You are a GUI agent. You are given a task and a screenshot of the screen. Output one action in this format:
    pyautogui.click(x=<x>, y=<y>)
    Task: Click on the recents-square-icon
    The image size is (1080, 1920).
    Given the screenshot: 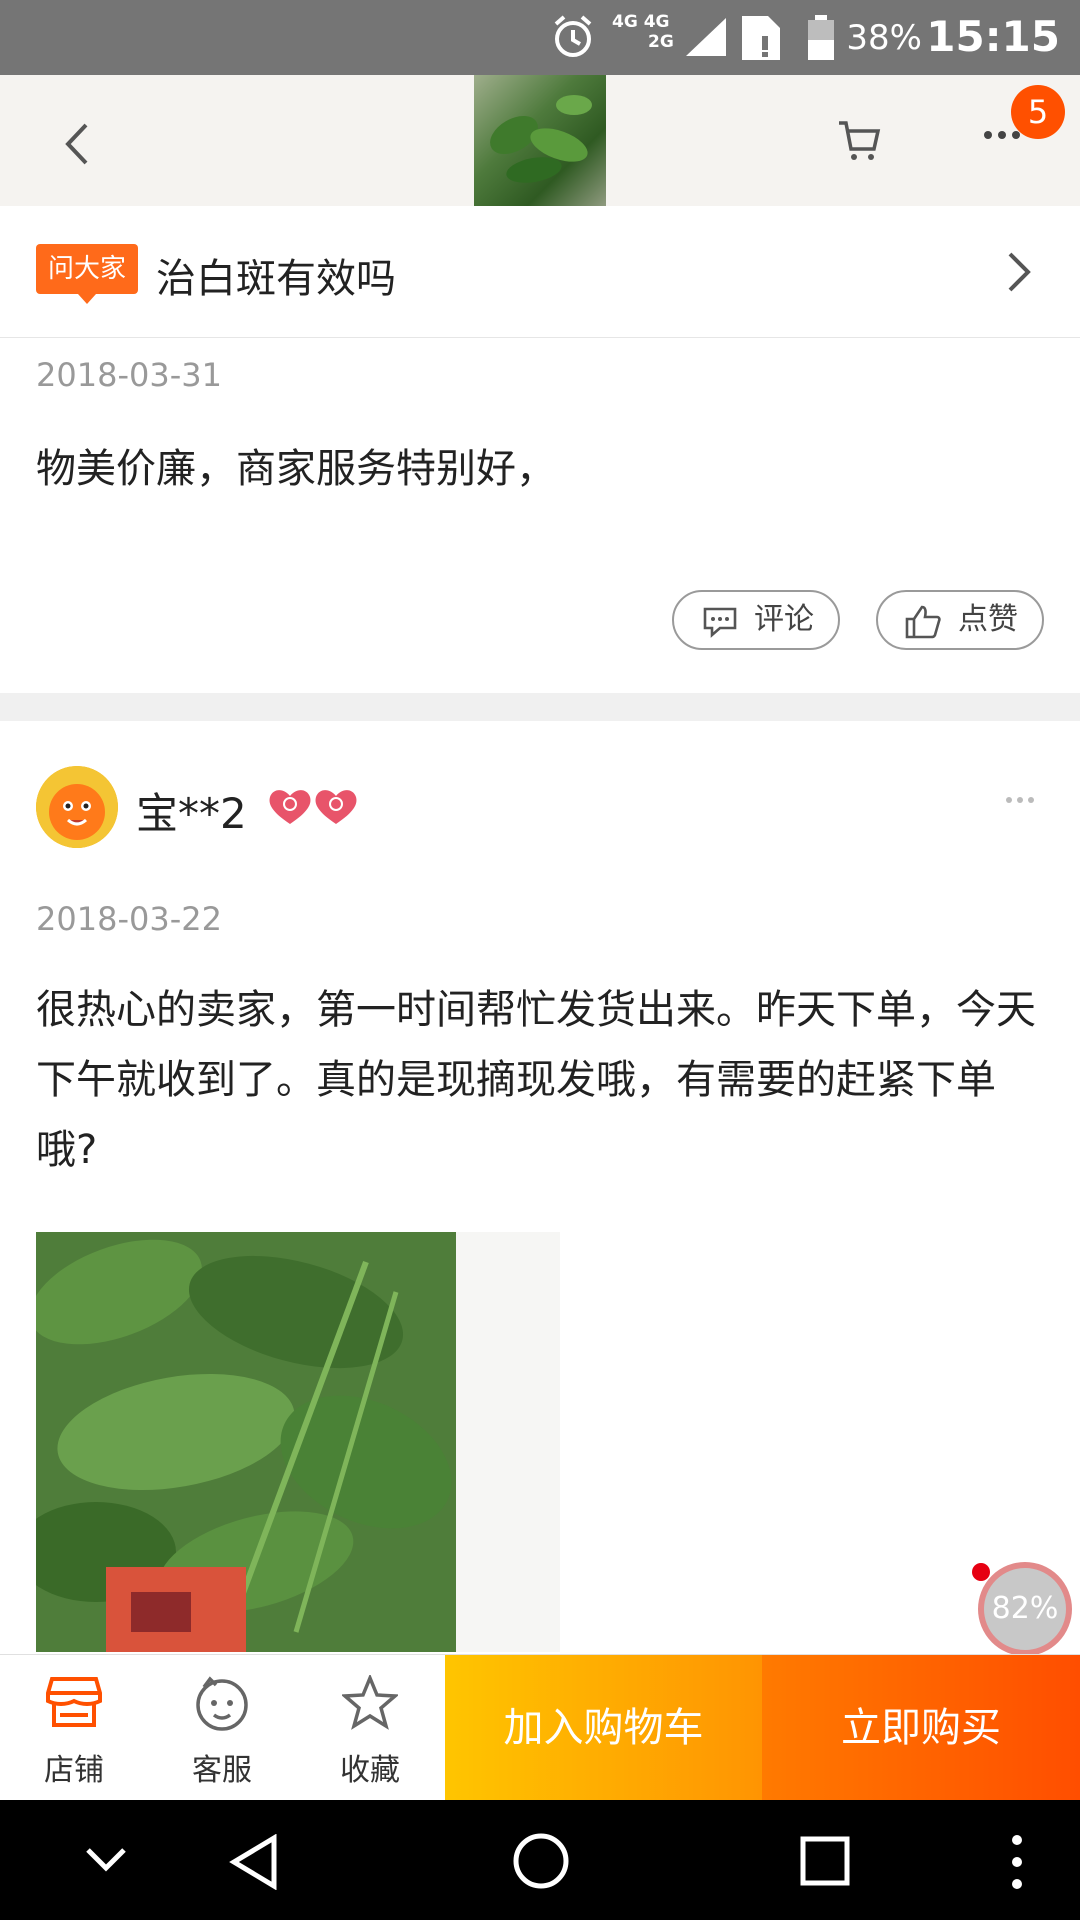 What is the action you would take?
    pyautogui.click(x=825, y=1861)
    